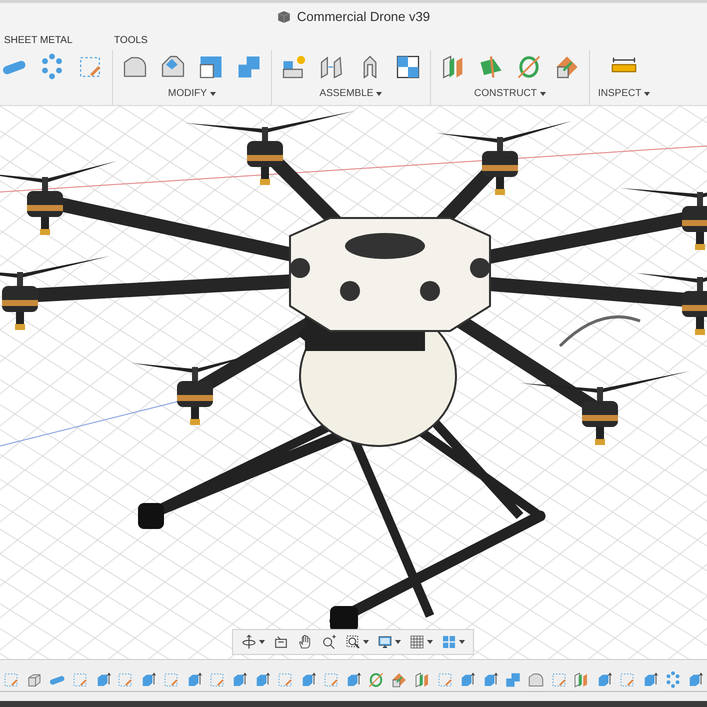 The image size is (707, 707). Describe the element at coordinates (363, 16) in the screenshot. I see `window-title: Commercial Drone v39` at that location.